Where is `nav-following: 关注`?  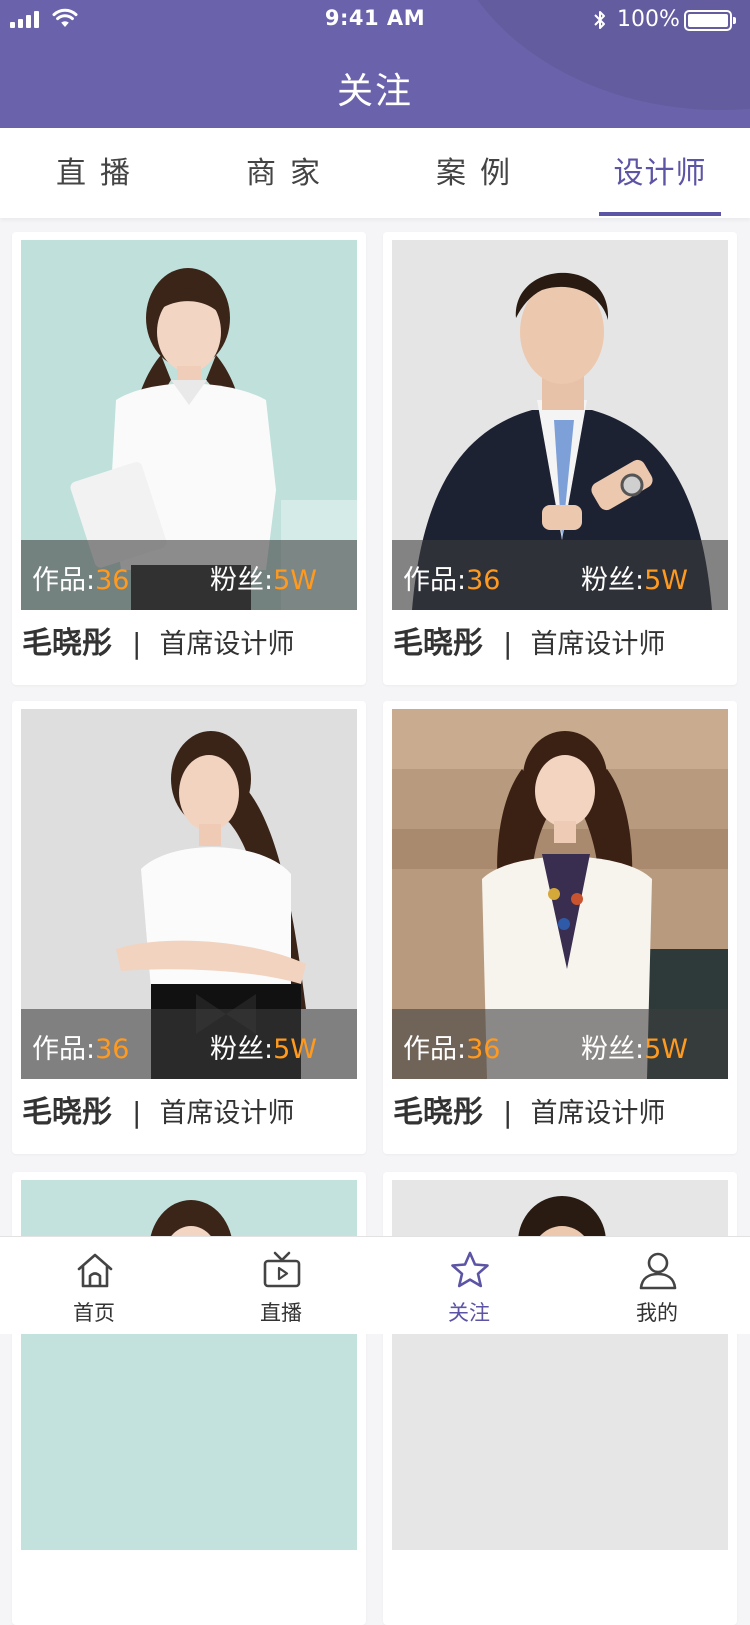
nav-following: 关注 is located at coordinates (469, 1286).